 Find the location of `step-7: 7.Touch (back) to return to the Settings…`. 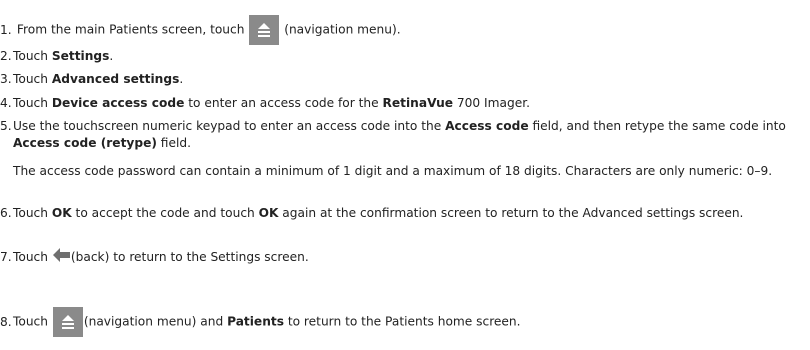

step-7: 7.Touch (back) to return to the Settings… is located at coordinates (402, 257).